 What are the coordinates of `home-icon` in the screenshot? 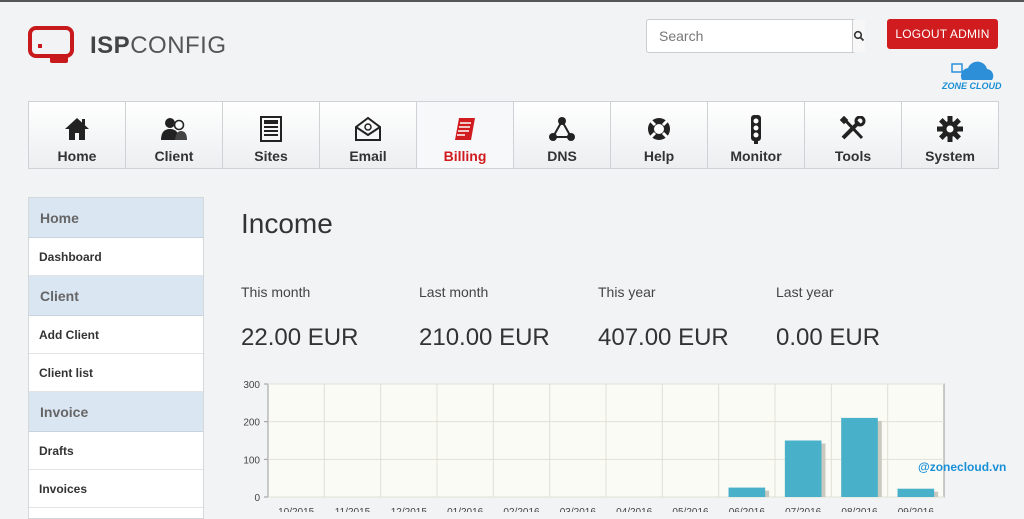 It's located at (77, 129).